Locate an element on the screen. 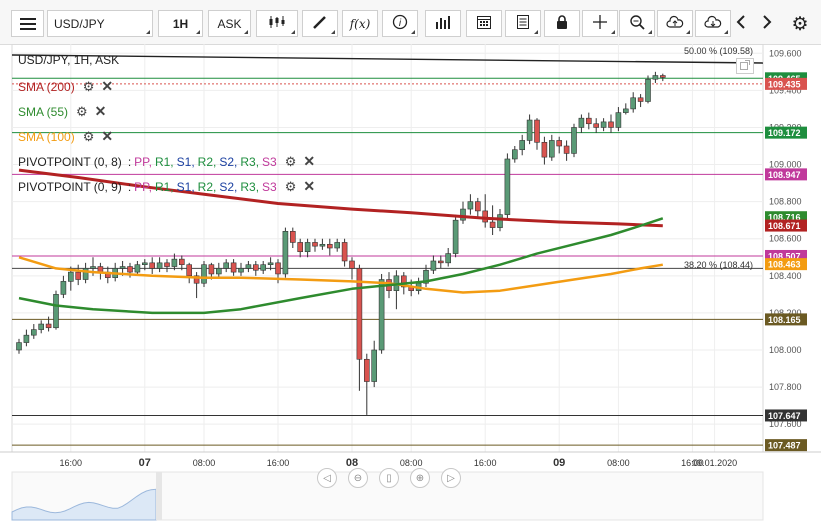 This screenshot has width=821, height=528. pivot2-sep: : is located at coordinates (129, 186).